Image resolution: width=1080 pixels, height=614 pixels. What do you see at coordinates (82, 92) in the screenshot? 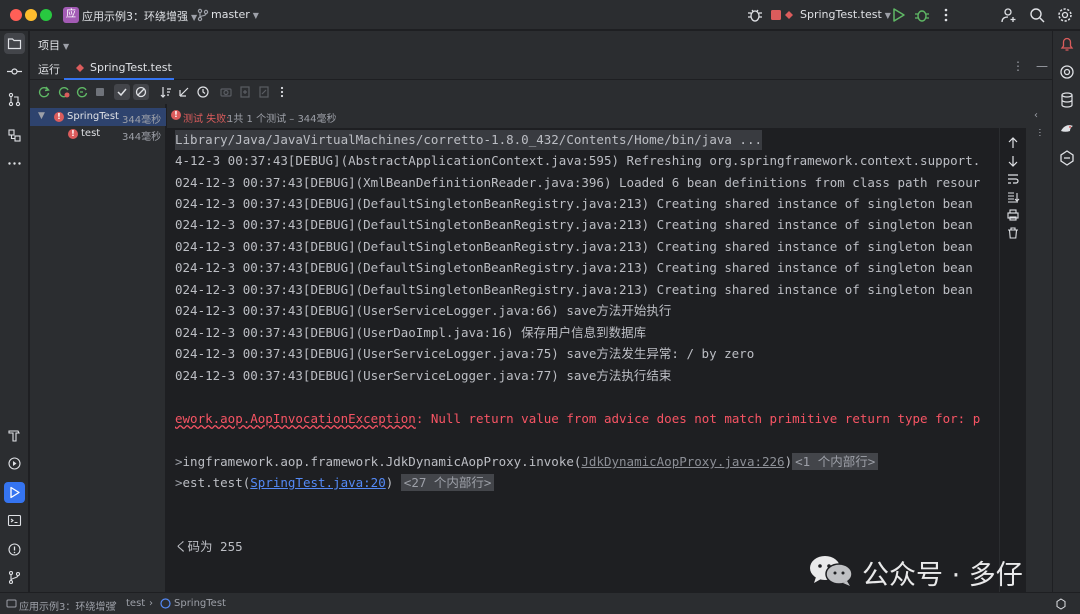
I see `toggle-auto-test-button` at bounding box center [82, 92].